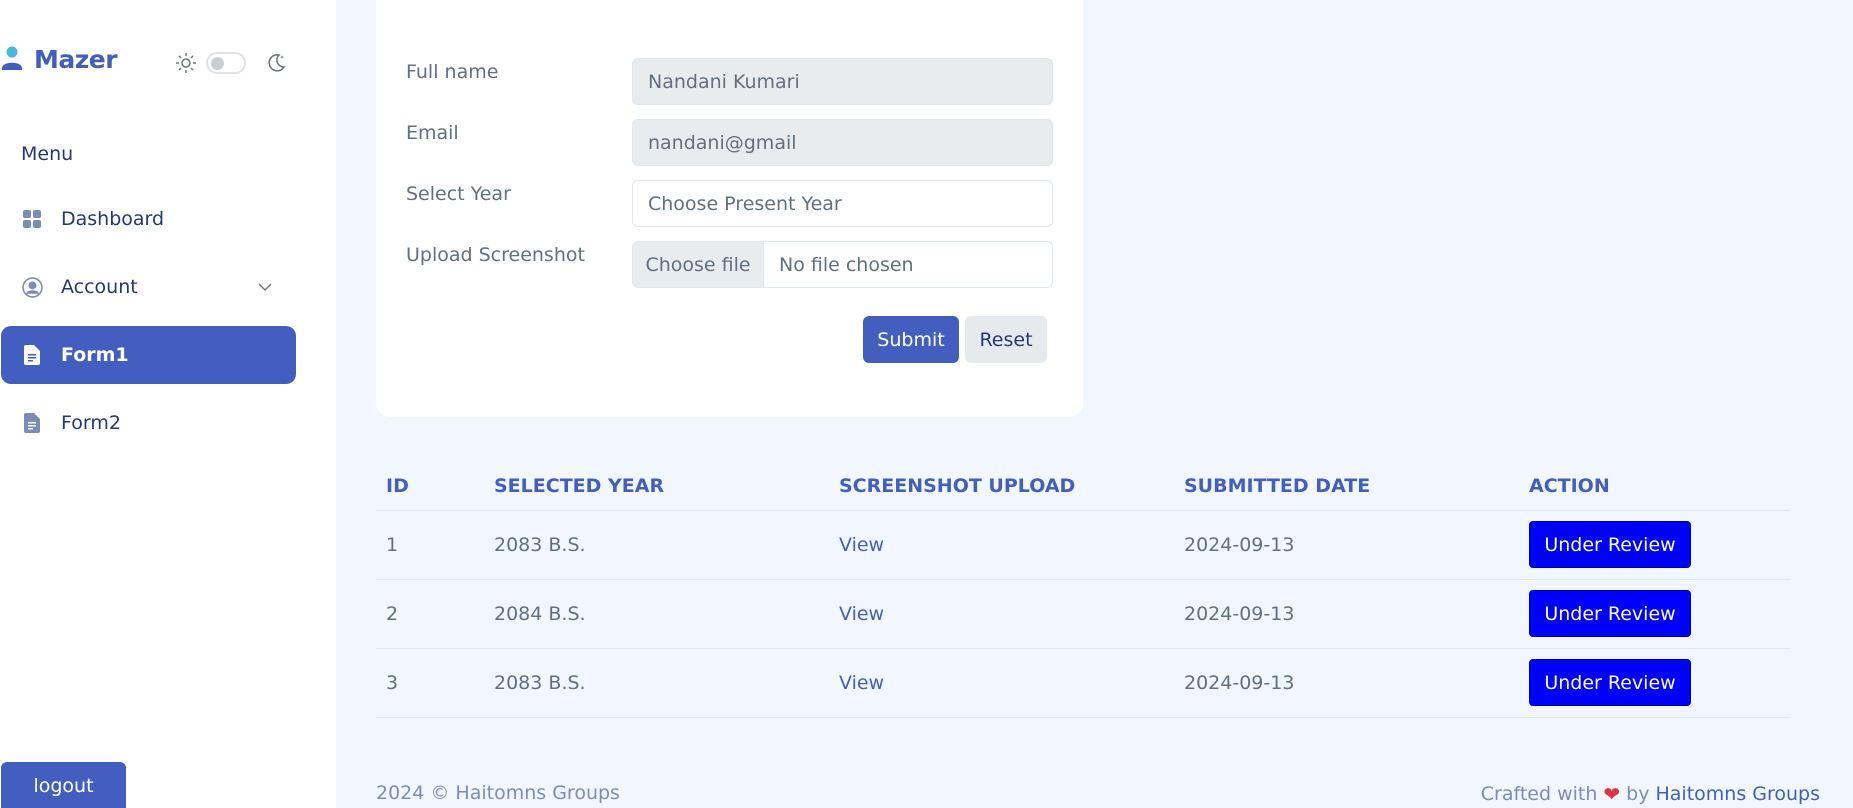  I want to click on sidebar-menu: Dashboard Account Form1 Form2, so click(148, 326).